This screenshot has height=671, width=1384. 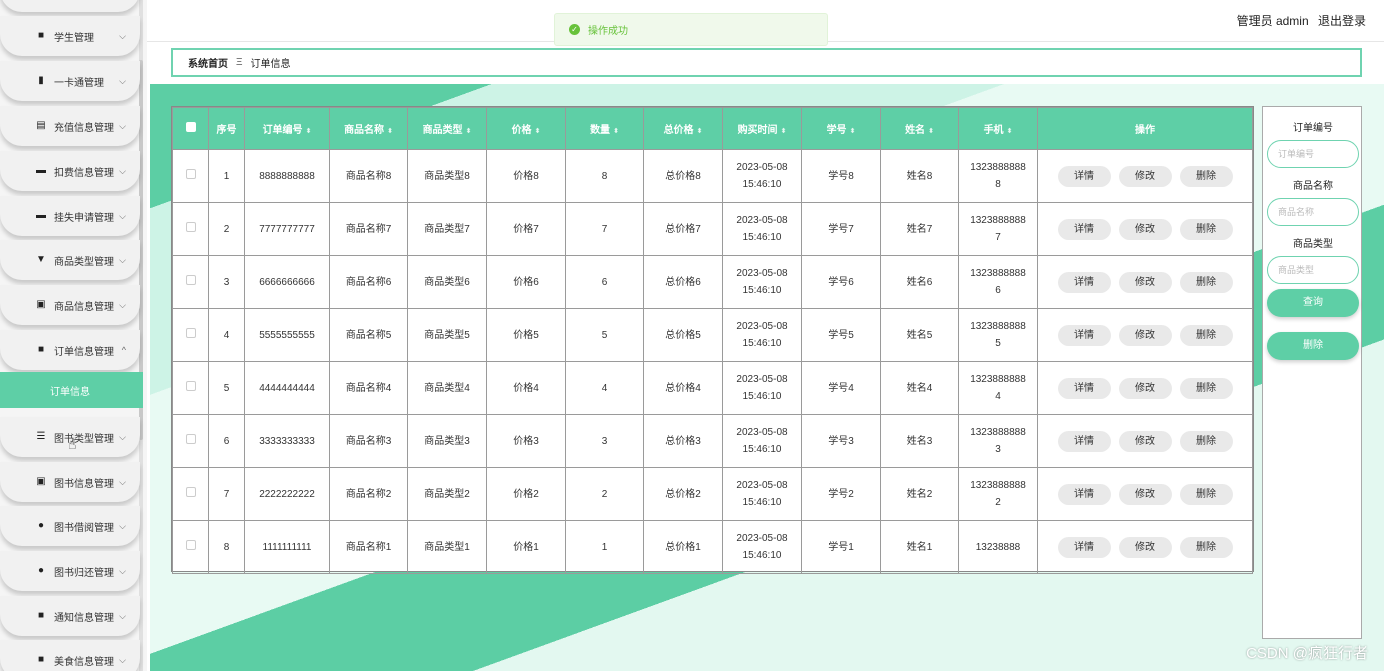 What do you see at coordinates (841, 335) in the screenshot?
I see `cell-student-id: 学号5` at bounding box center [841, 335].